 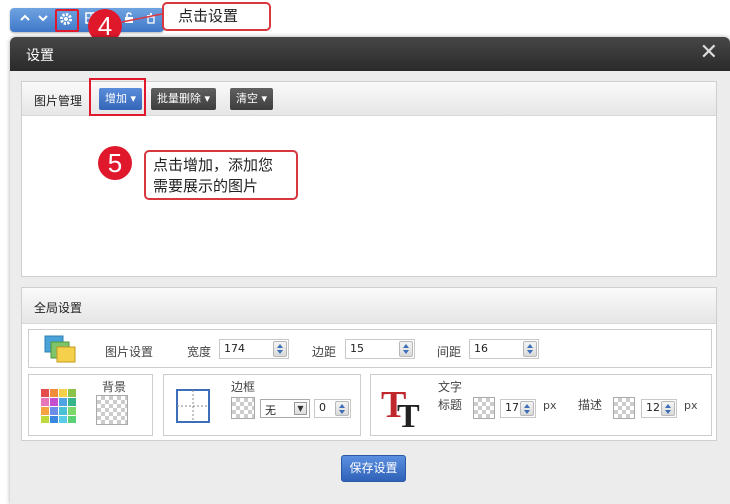 I want to click on border-settings: 边框 无 ▼ 0, so click(x=262, y=405).